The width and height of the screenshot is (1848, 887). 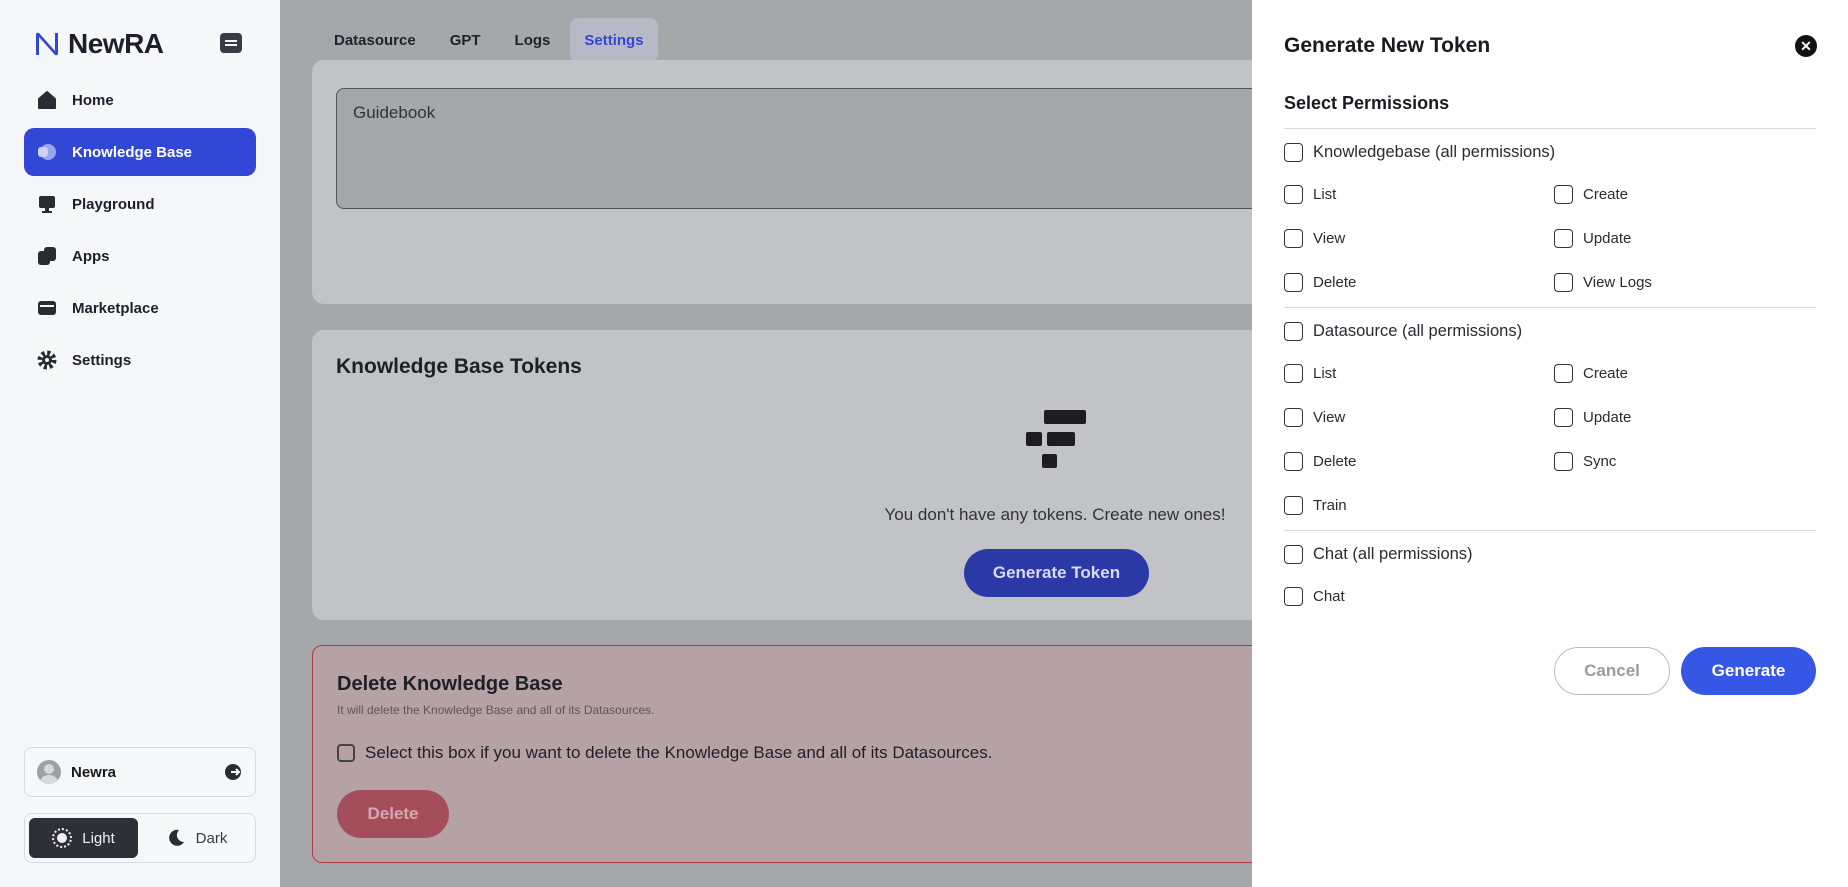 I want to click on perm-kb-create: Create, so click(x=1591, y=194).